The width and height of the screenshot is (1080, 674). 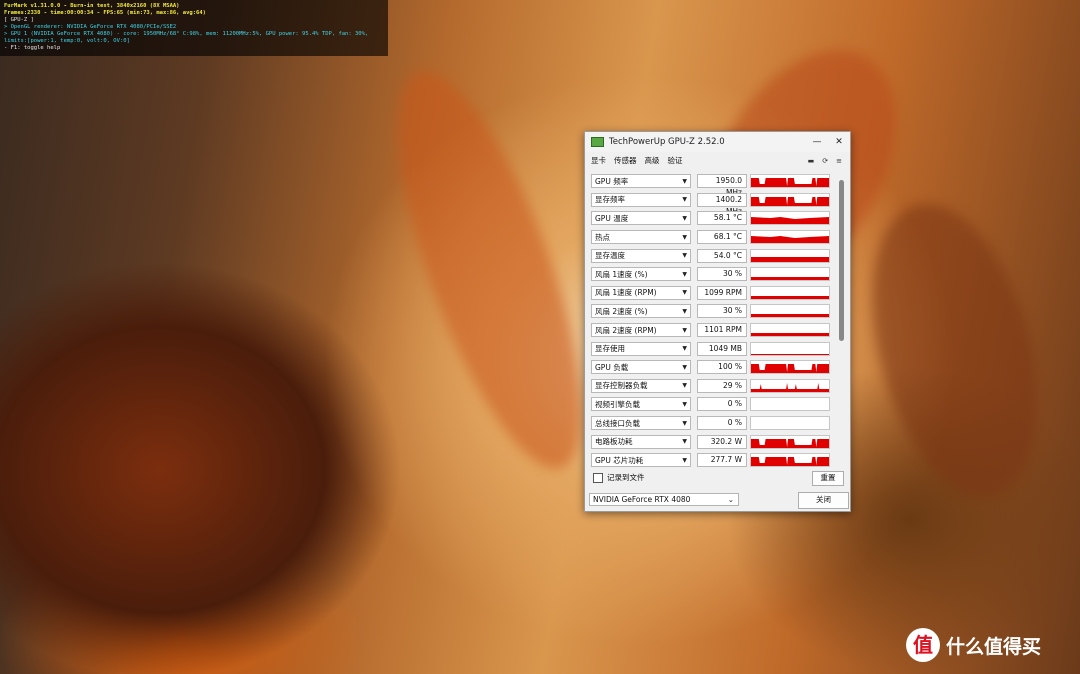 I want to click on gpuz-app-icon, so click(x=597, y=142).